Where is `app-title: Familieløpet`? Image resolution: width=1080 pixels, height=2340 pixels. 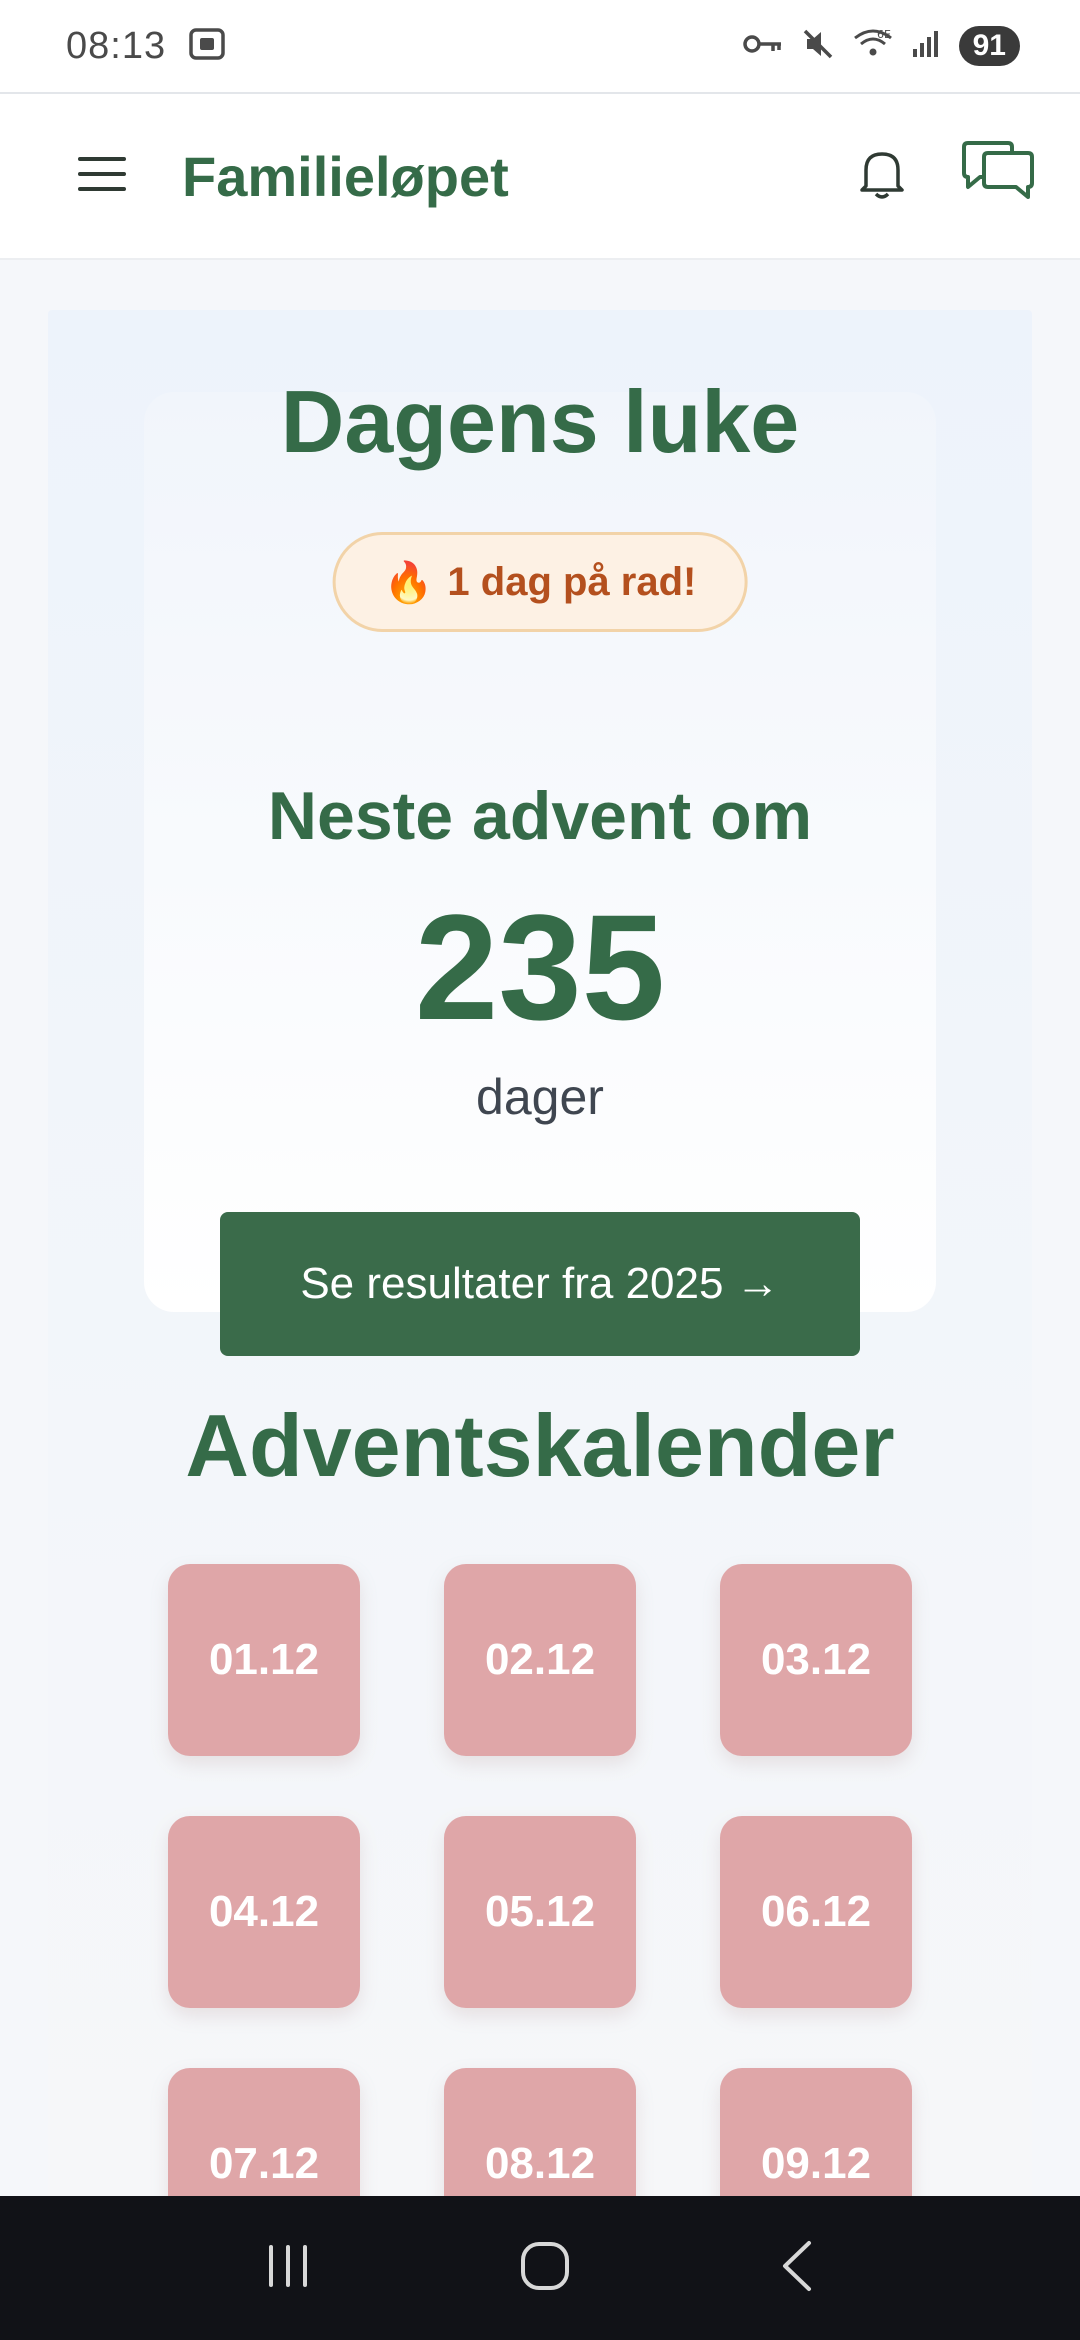 app-title: Familieløpet is located at coordinates (345, 176).